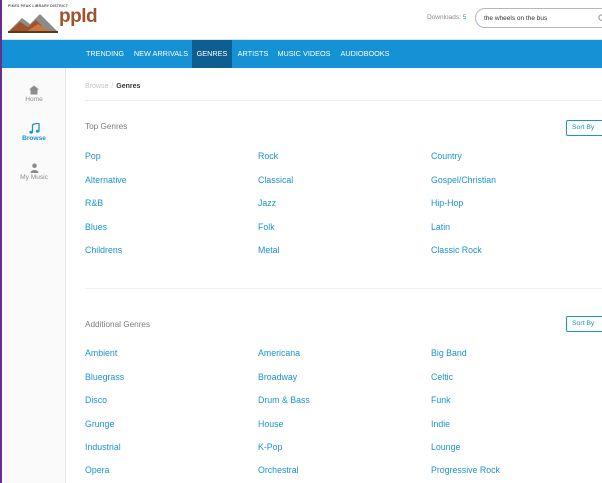 This screenshot has width=602, height=483. I want to click on genre-link: Americana, so click(279, 353).